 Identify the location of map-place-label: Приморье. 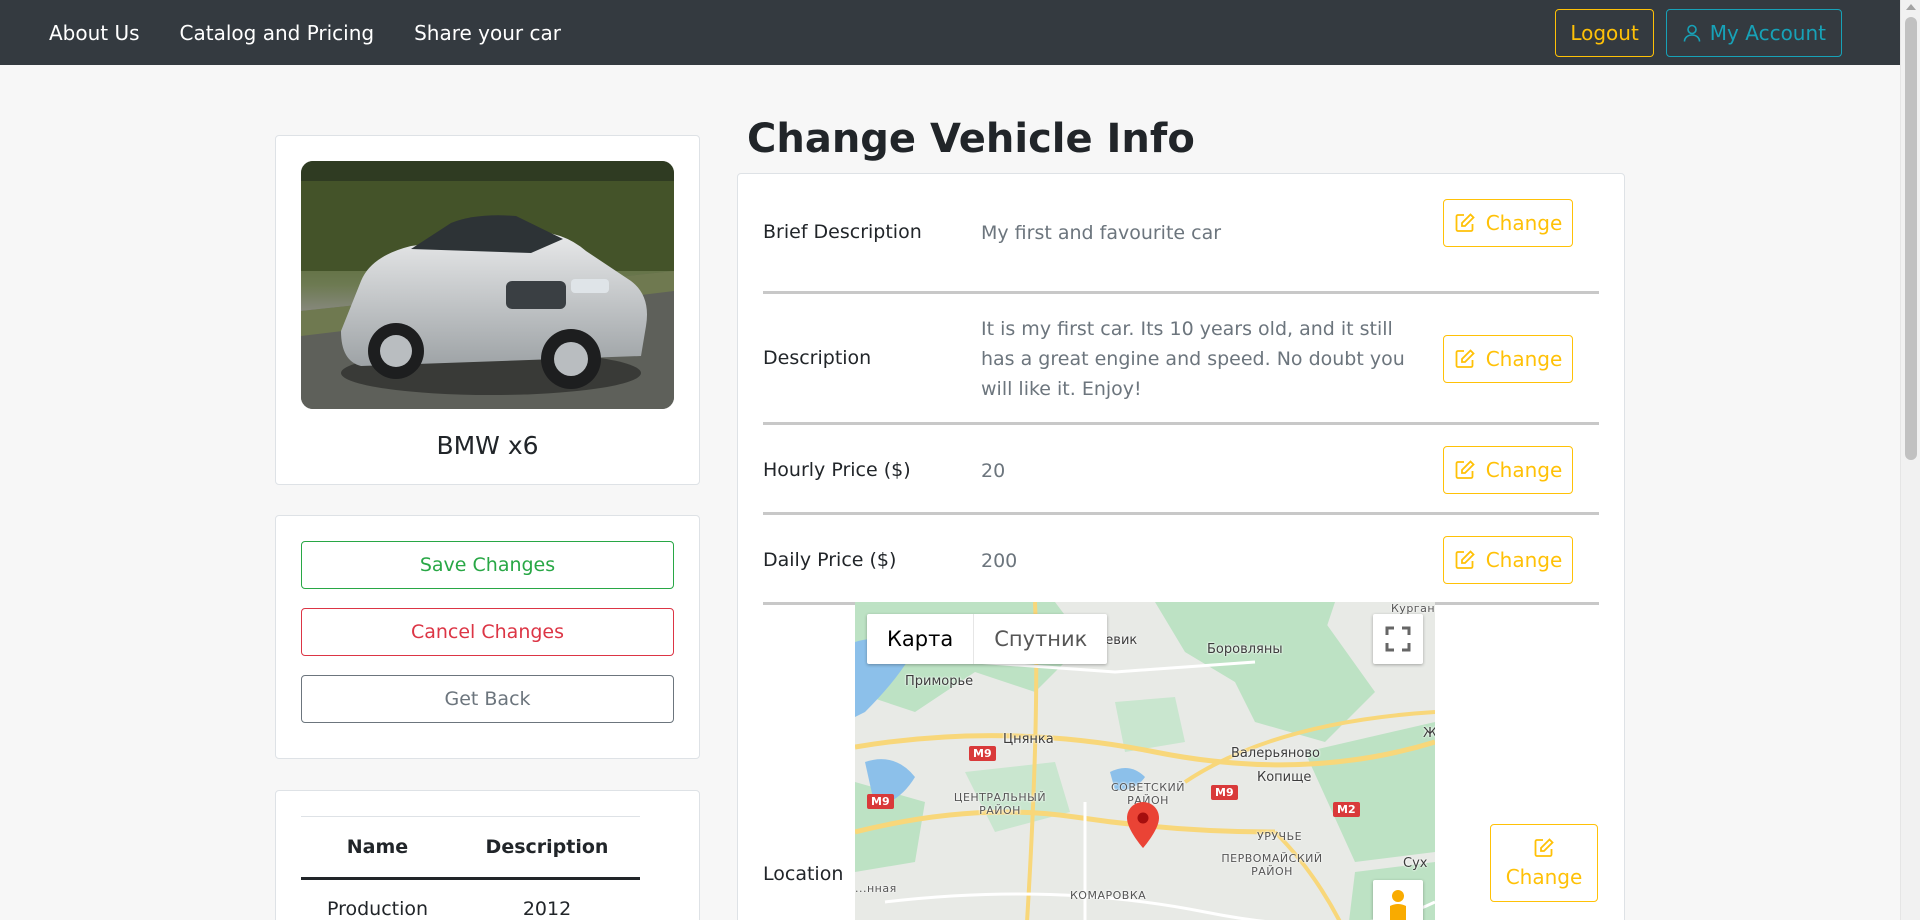
(939, 681).